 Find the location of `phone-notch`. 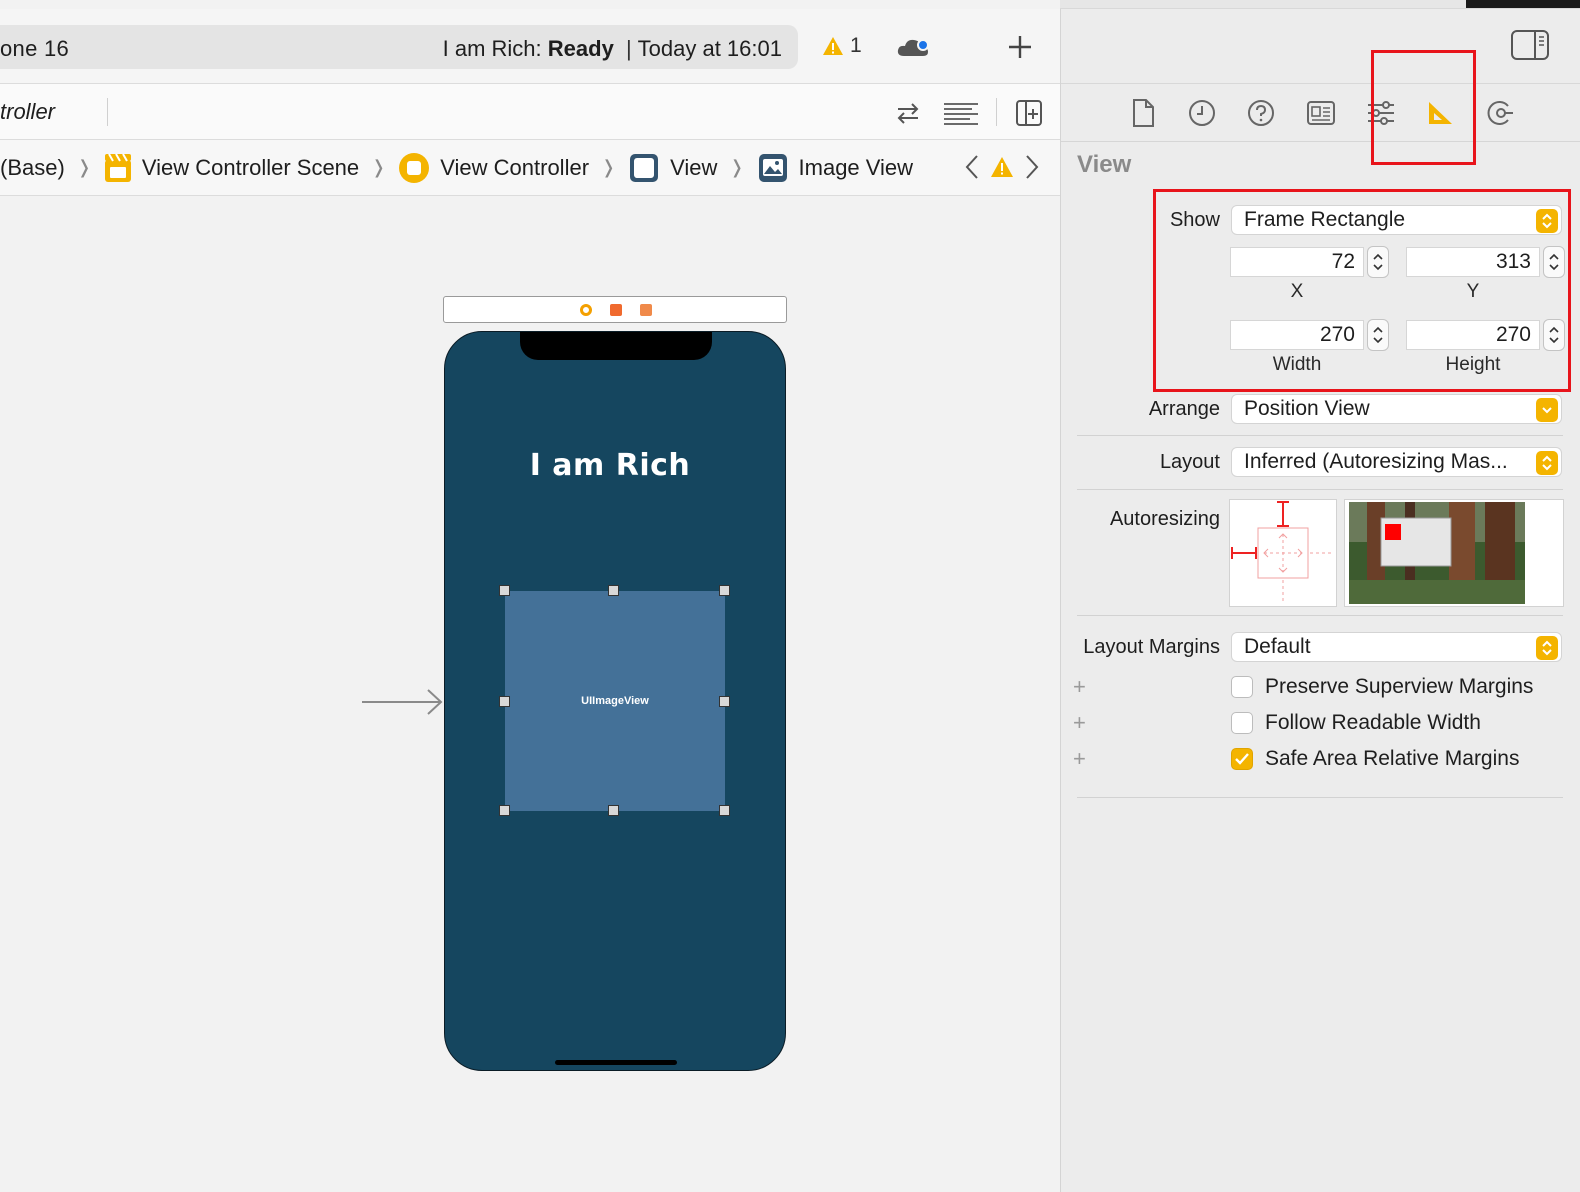

phone-notch is located at coordinates (616, 346).